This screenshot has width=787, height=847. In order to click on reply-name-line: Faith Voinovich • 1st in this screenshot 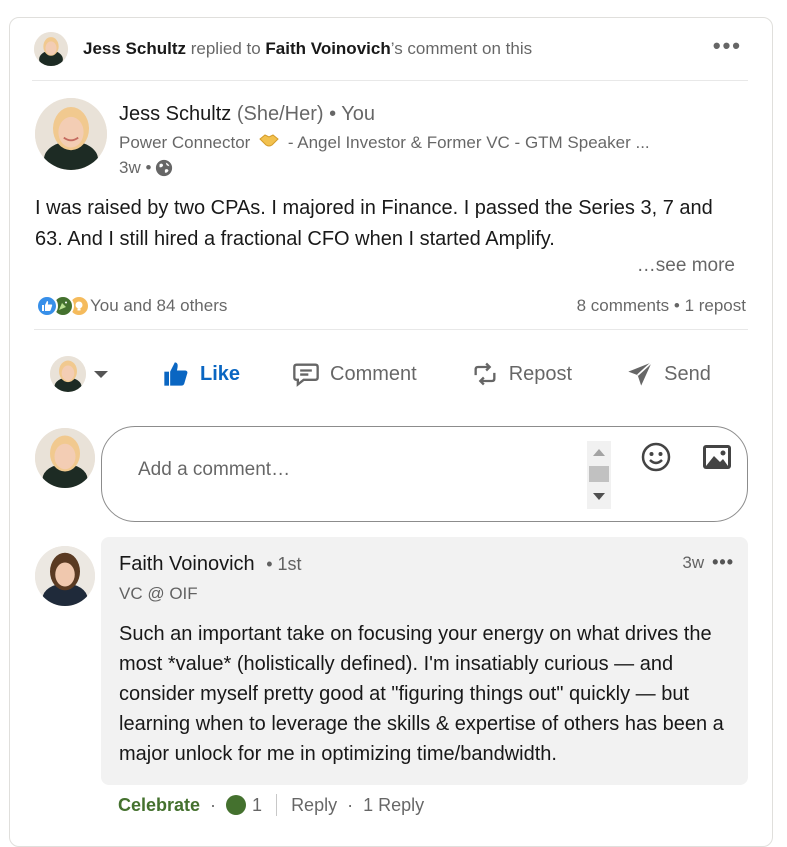, I will do `click(210, 564)`.